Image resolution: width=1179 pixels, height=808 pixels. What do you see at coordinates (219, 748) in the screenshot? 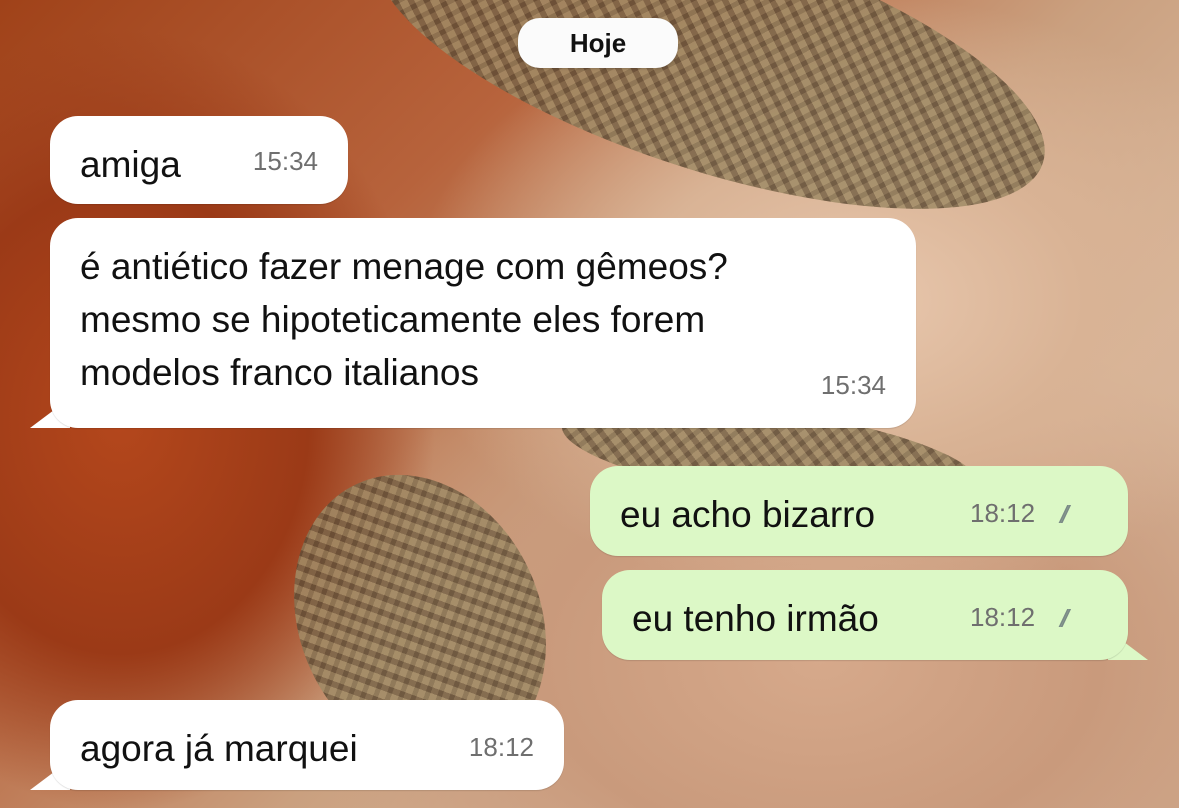
I see `message-text: agora já marquei` at bounding box center [219, 748].